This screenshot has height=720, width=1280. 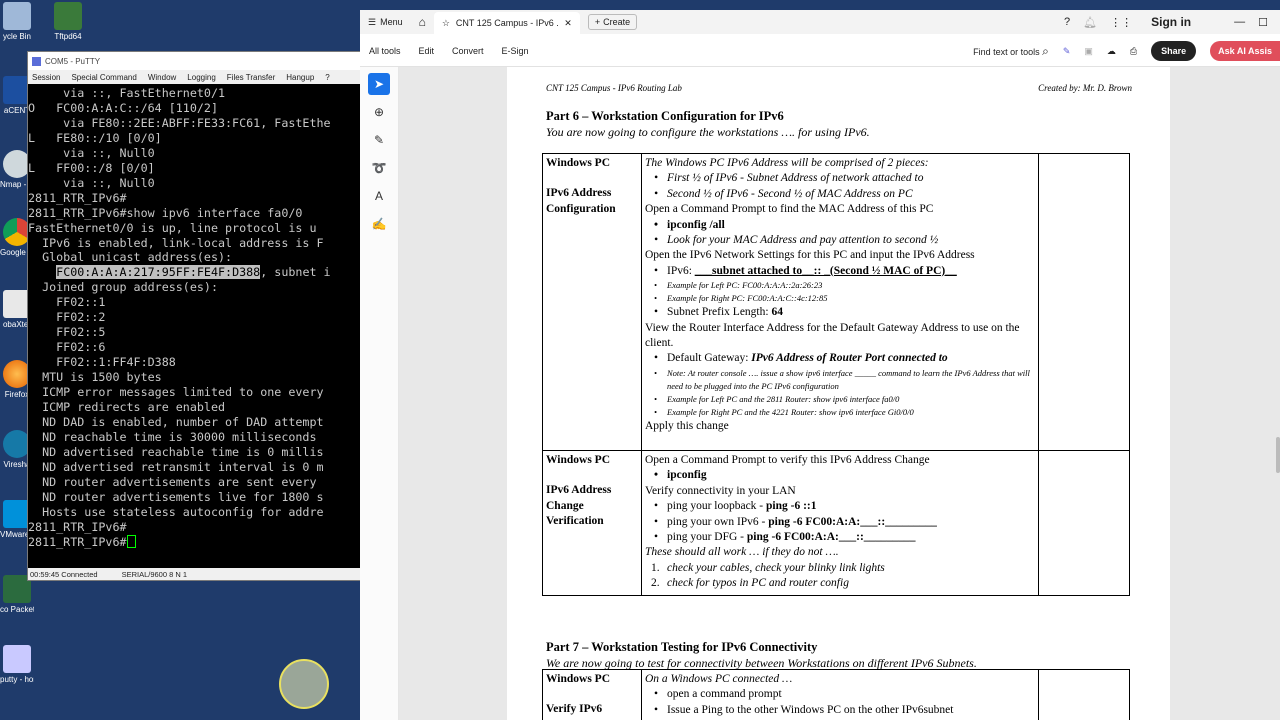 What do you see at coordinates (201, 77) in the screenshot?
I see `putty-menu-logging: Logging` at bounding box center [201, 77].